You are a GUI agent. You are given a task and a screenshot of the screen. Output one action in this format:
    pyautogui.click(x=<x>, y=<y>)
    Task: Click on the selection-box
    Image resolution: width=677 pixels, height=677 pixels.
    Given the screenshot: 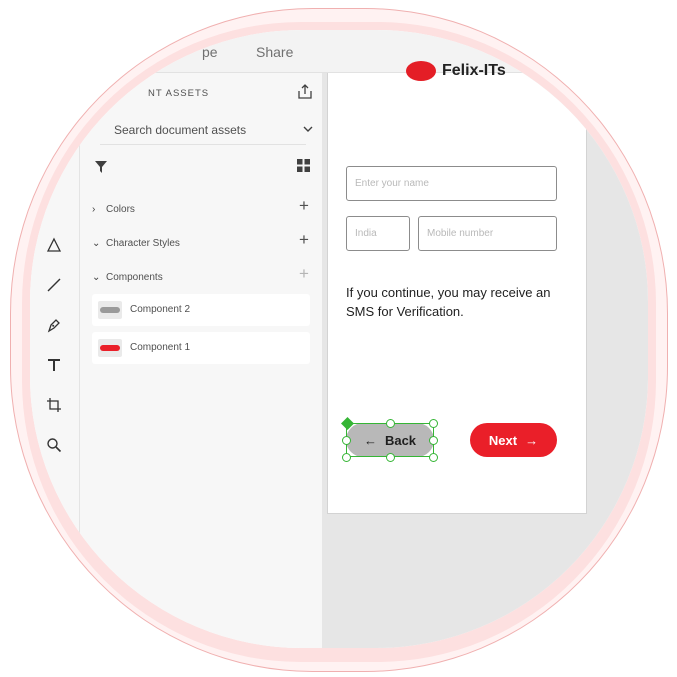 What is the action you would take?
    pyautogui.click(x=390, y=440)
    